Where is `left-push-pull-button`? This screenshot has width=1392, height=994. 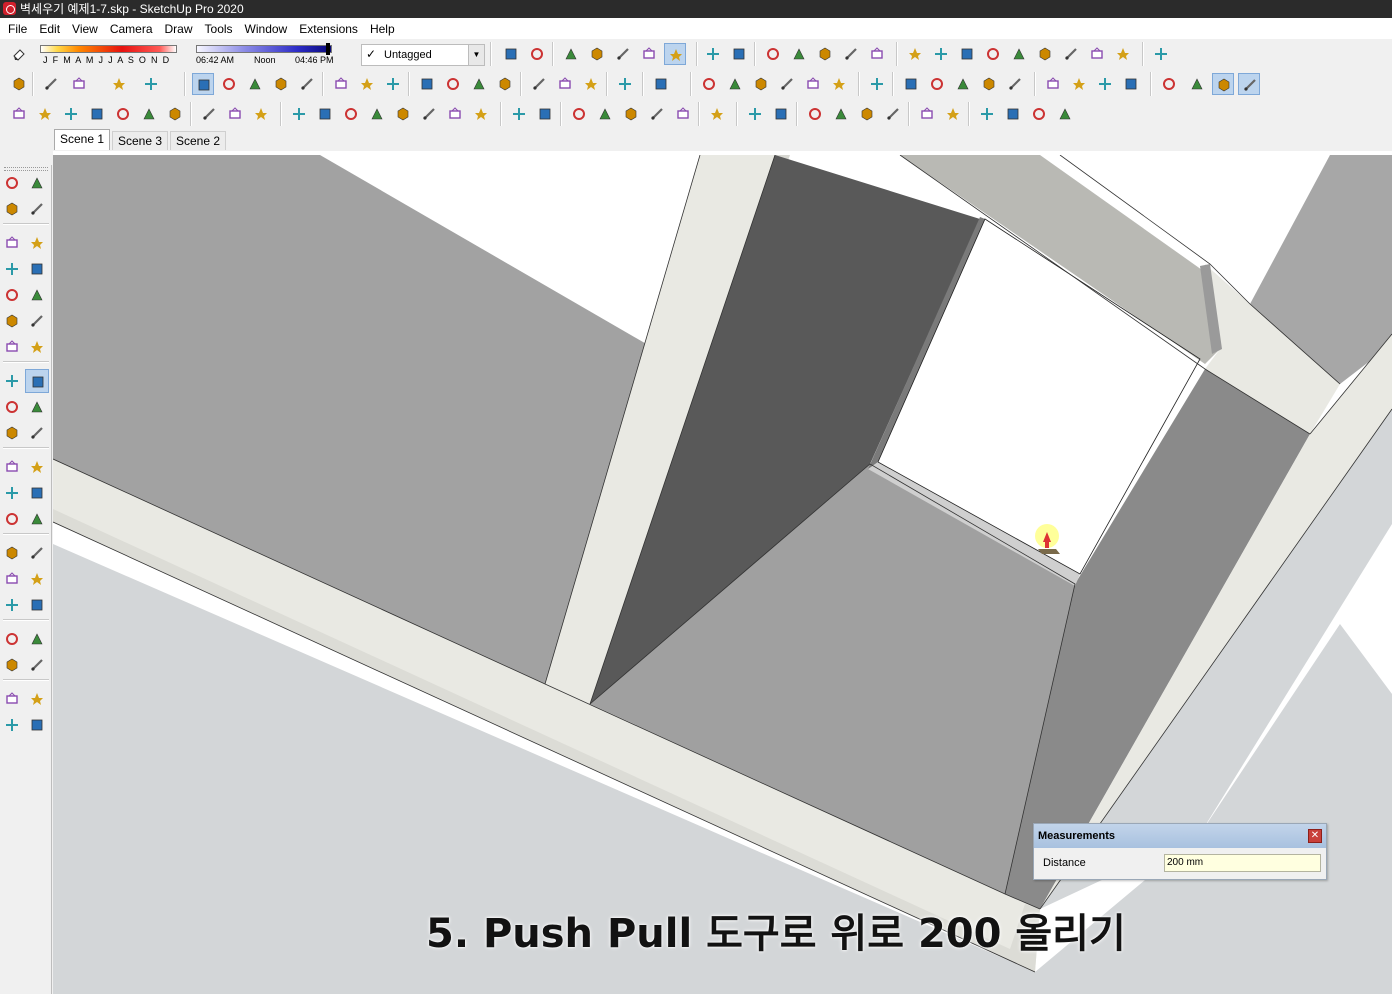 left-push-pull-button is located at coordinates (37, 381).